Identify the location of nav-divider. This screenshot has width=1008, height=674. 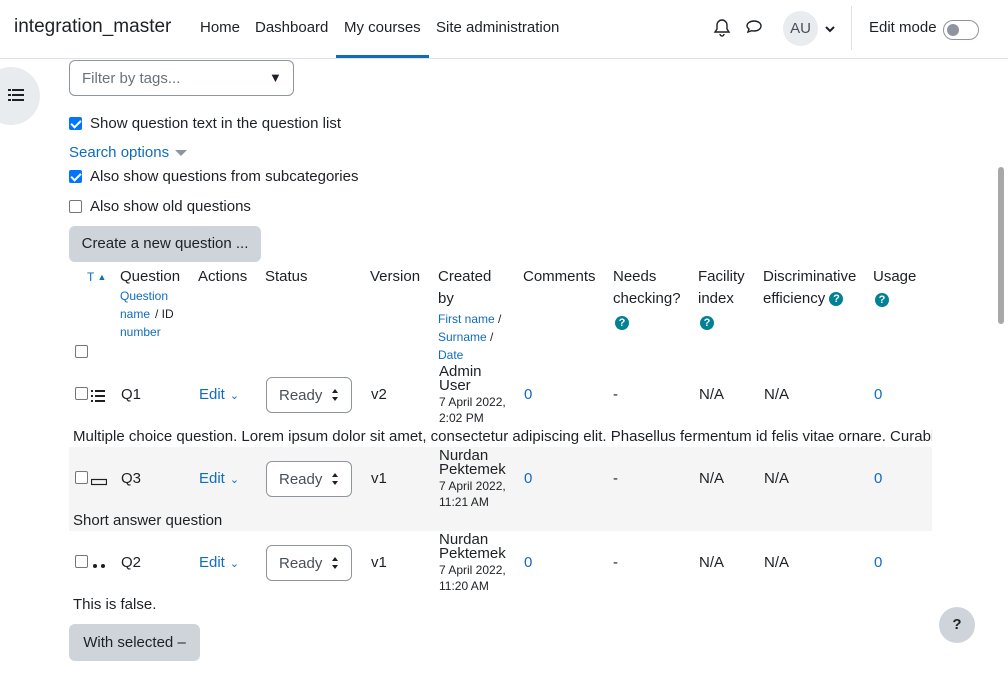
(851, 28).